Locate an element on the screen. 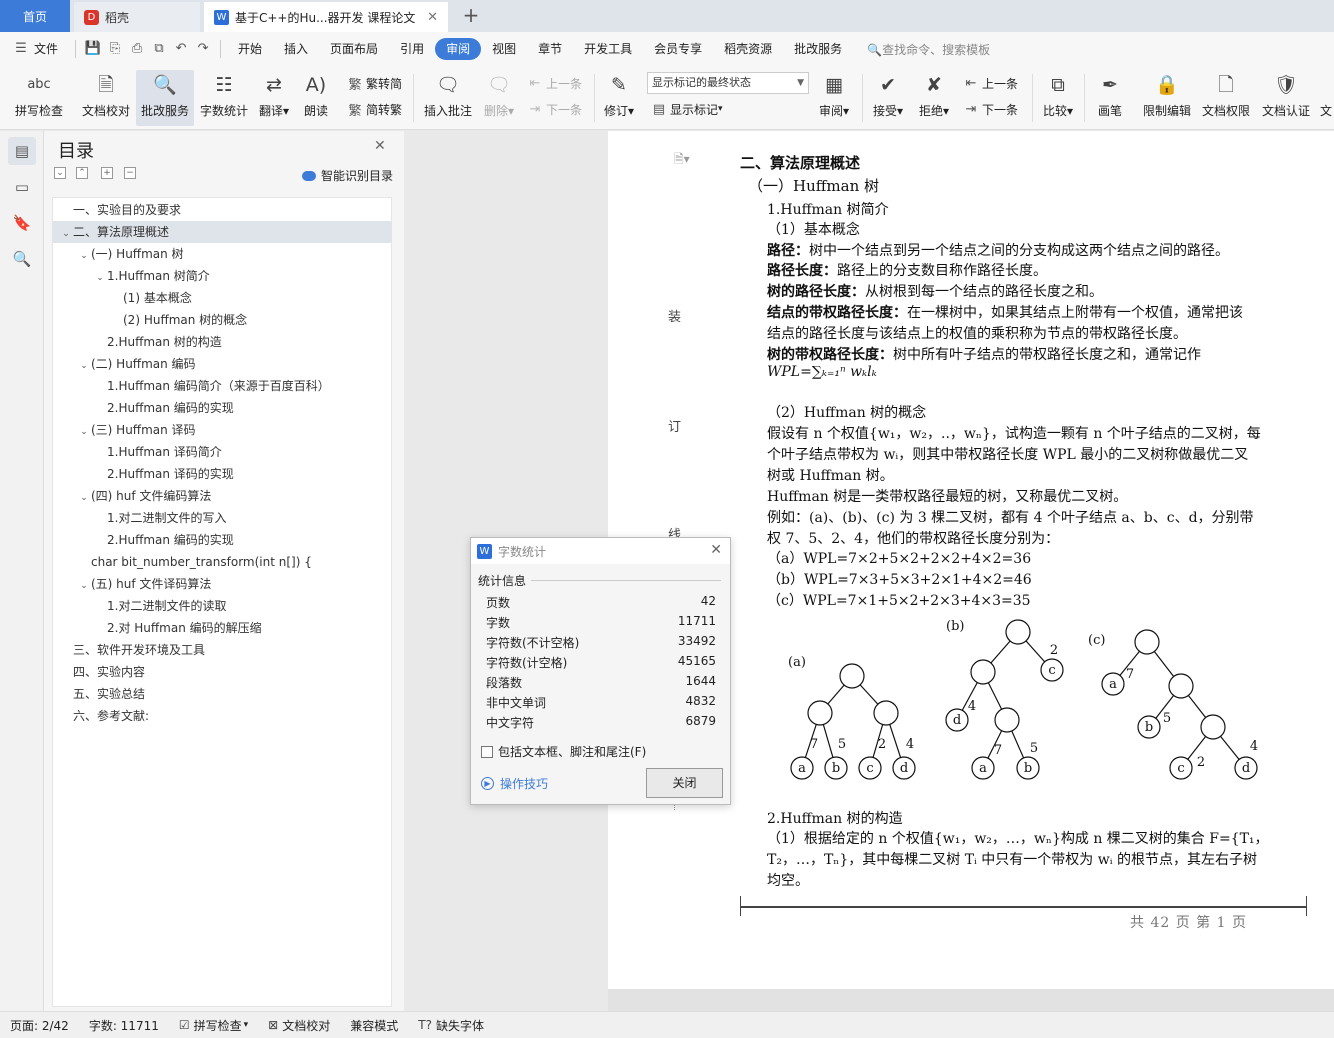  toc-item: 2.Huffman 译码的实现 is located at coordinates (222, 474).